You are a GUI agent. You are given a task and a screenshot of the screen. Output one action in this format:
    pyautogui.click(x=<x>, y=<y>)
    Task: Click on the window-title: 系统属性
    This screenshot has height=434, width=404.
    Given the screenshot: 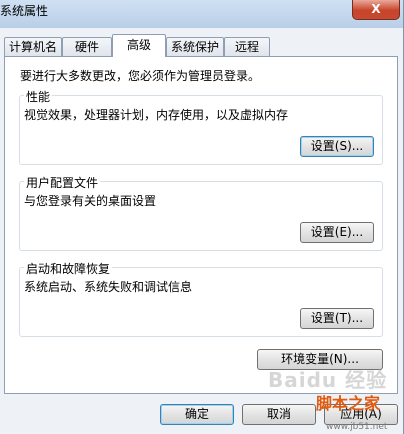 What is the action you would take?
    pyautogui.click(x=24, y=11)
    